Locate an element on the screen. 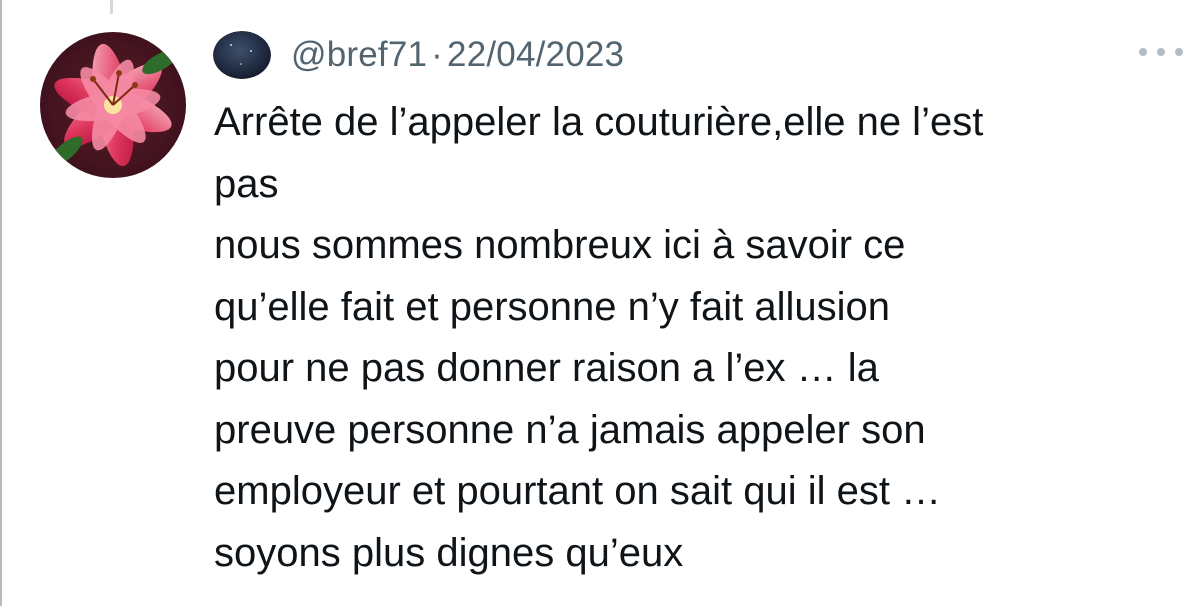 Image resolution: width=1199 pixels, height=606 pixels. tweet-header: @bref71 · 22/04/2023 is located at coordinates (418, 55).